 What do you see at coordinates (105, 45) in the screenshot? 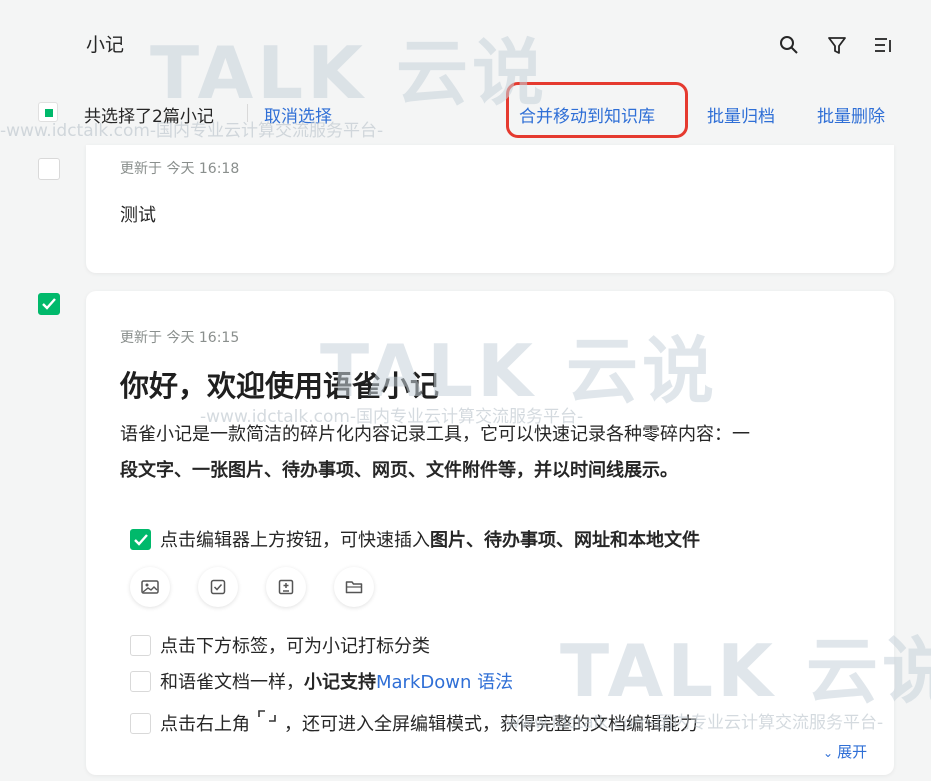
I see `page-title: 小记` at bounding box center [105, 45].